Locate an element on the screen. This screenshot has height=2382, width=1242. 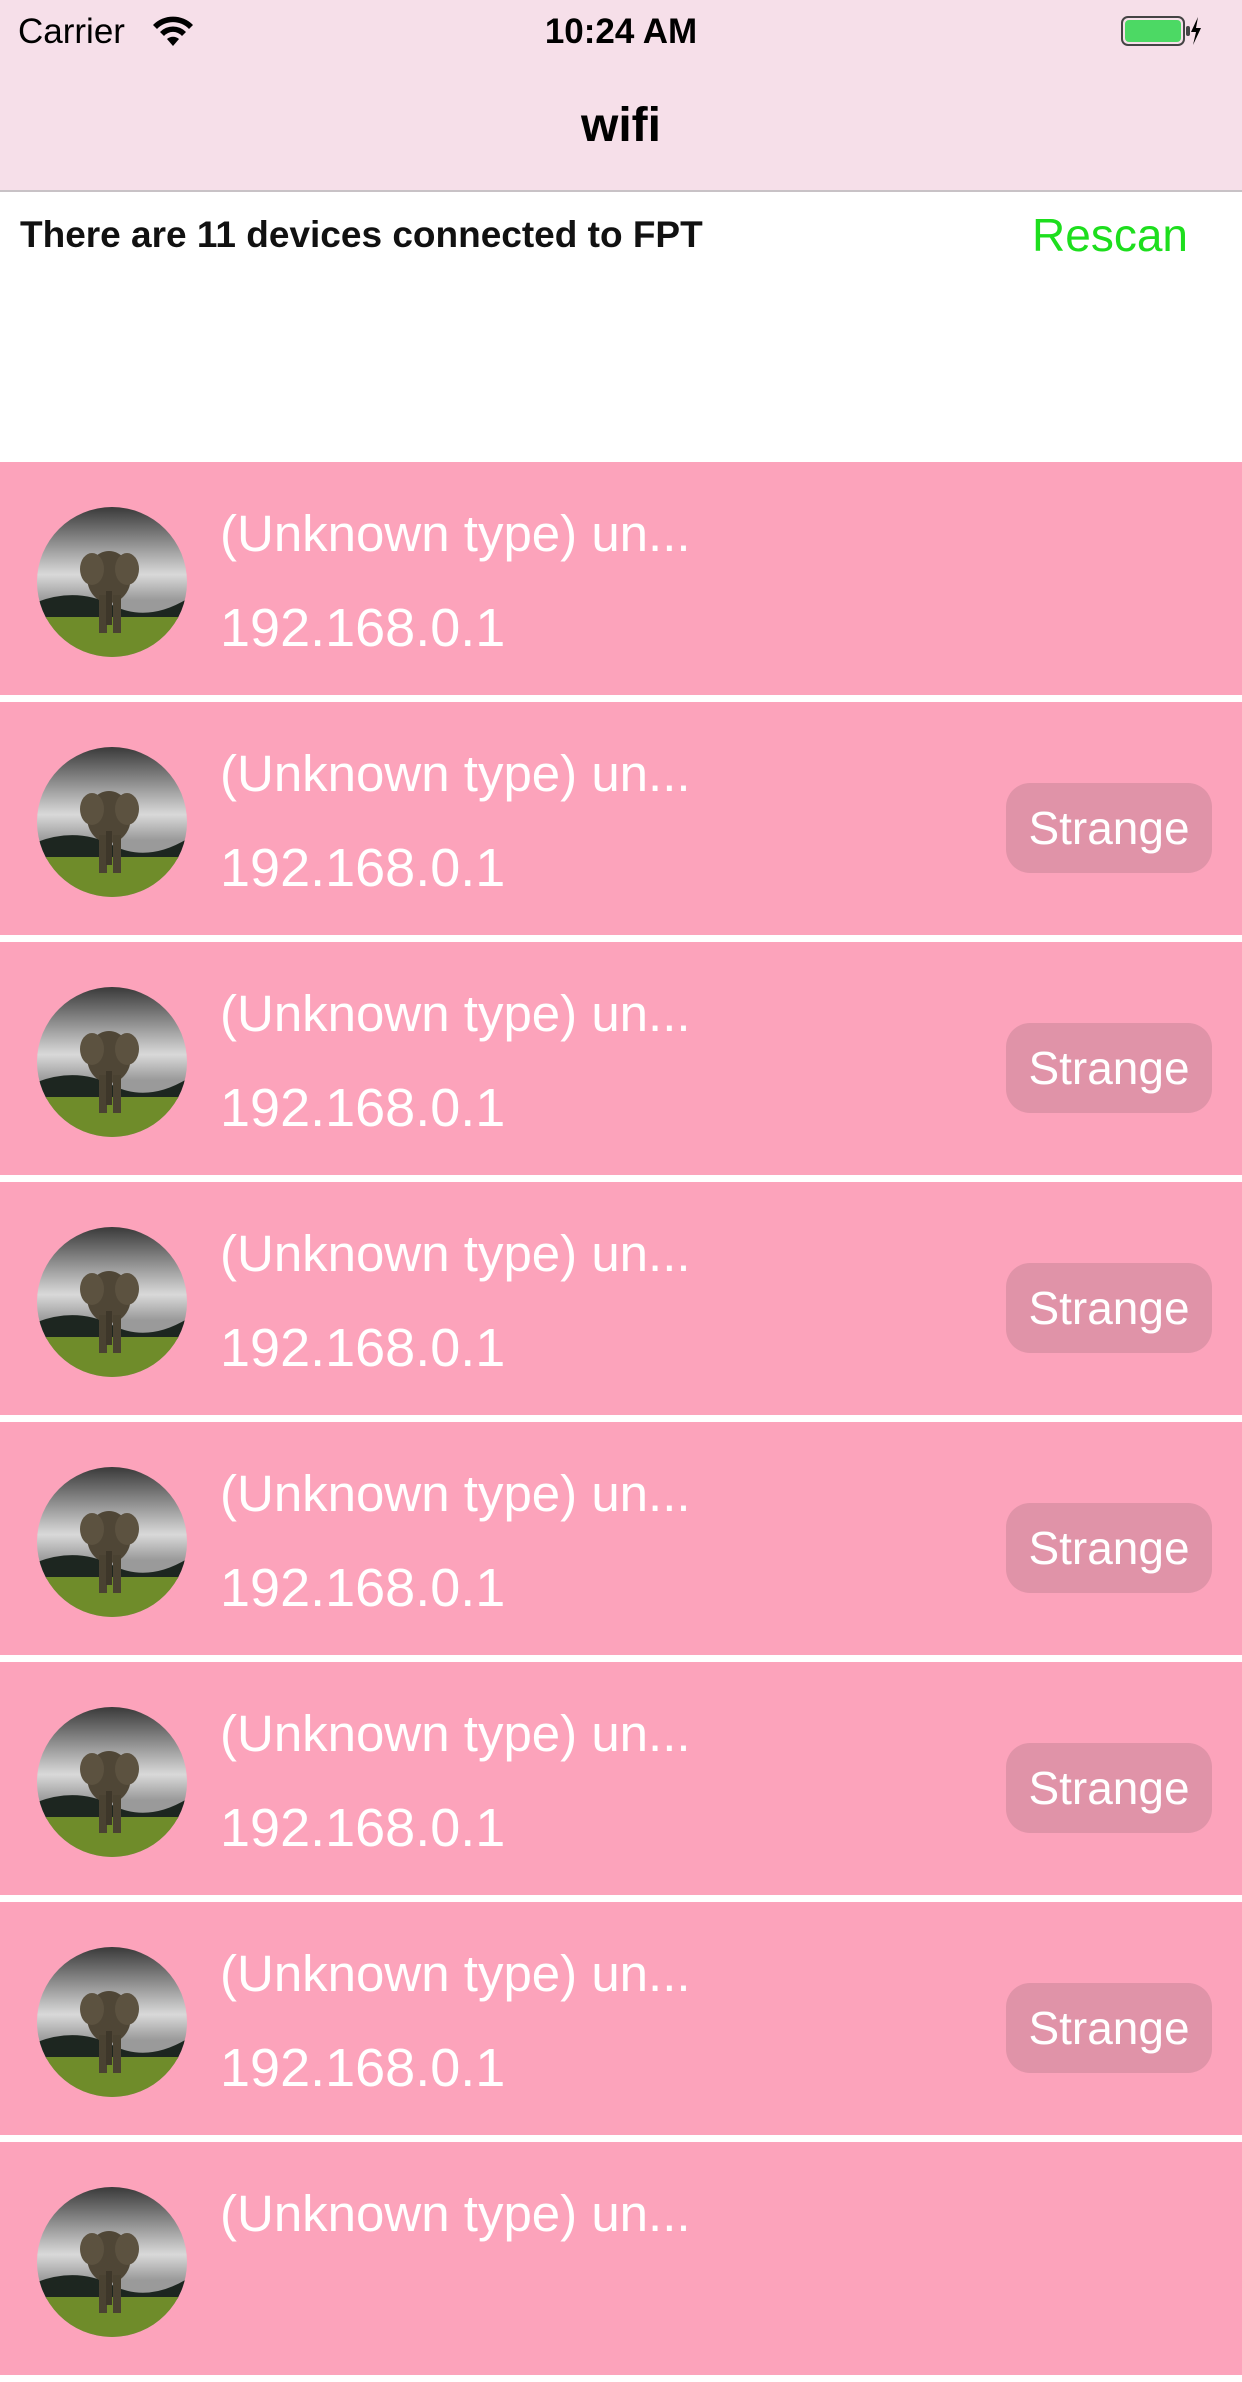
devices-summary: There are 11 devices connected to FPT is located at coordinates (361, 234).